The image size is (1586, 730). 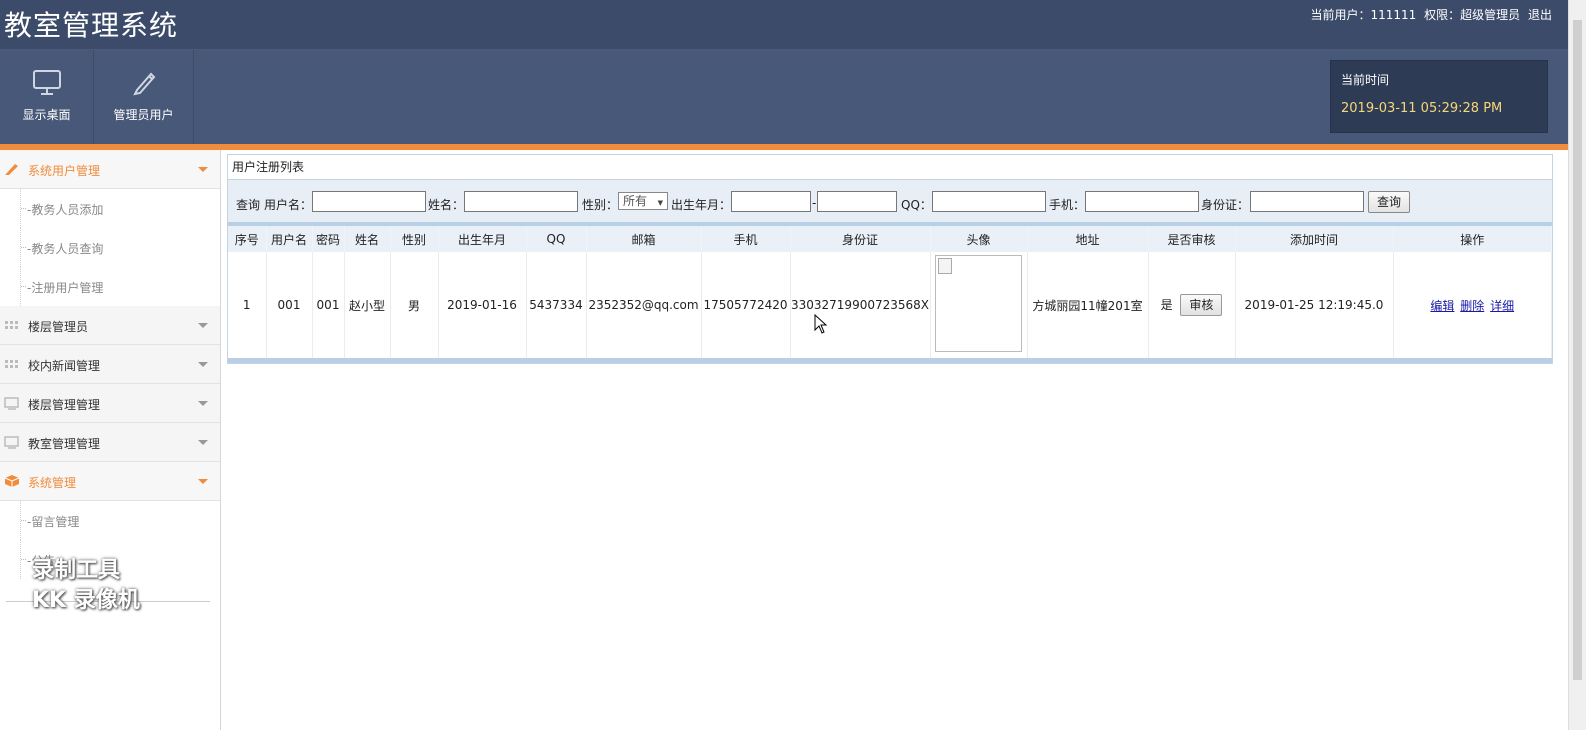 I want to click on cell-operations: 编辑 删除 详细, so click(x=1472, y=305).